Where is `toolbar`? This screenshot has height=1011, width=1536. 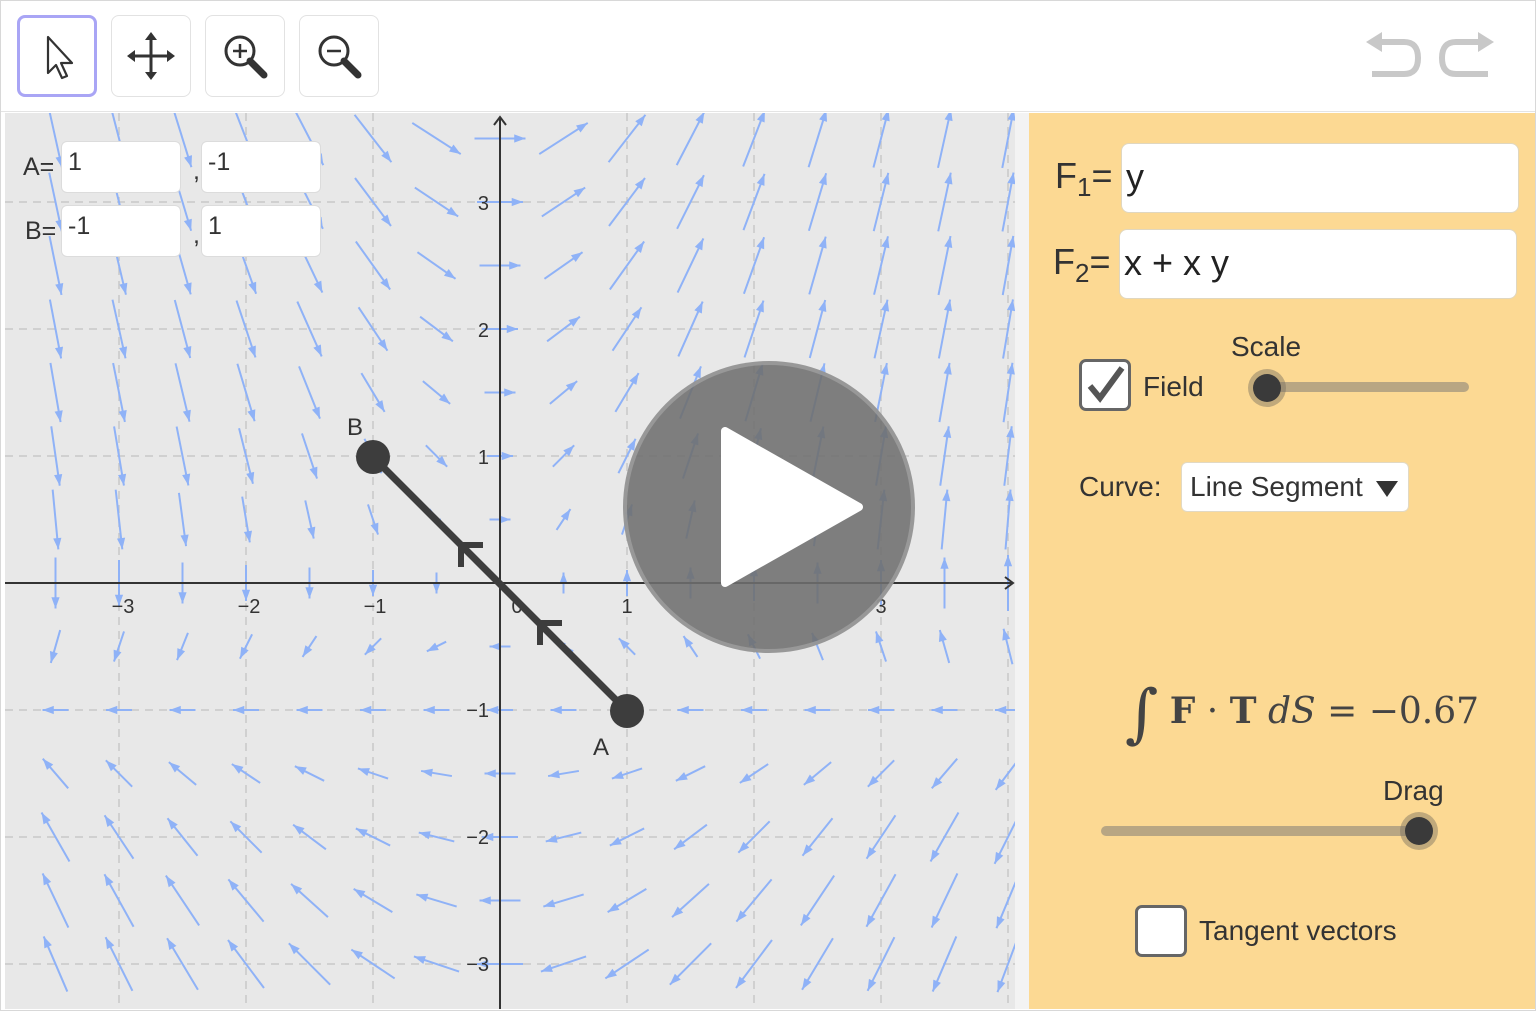
toolbar is located at coordinates (768, 56).